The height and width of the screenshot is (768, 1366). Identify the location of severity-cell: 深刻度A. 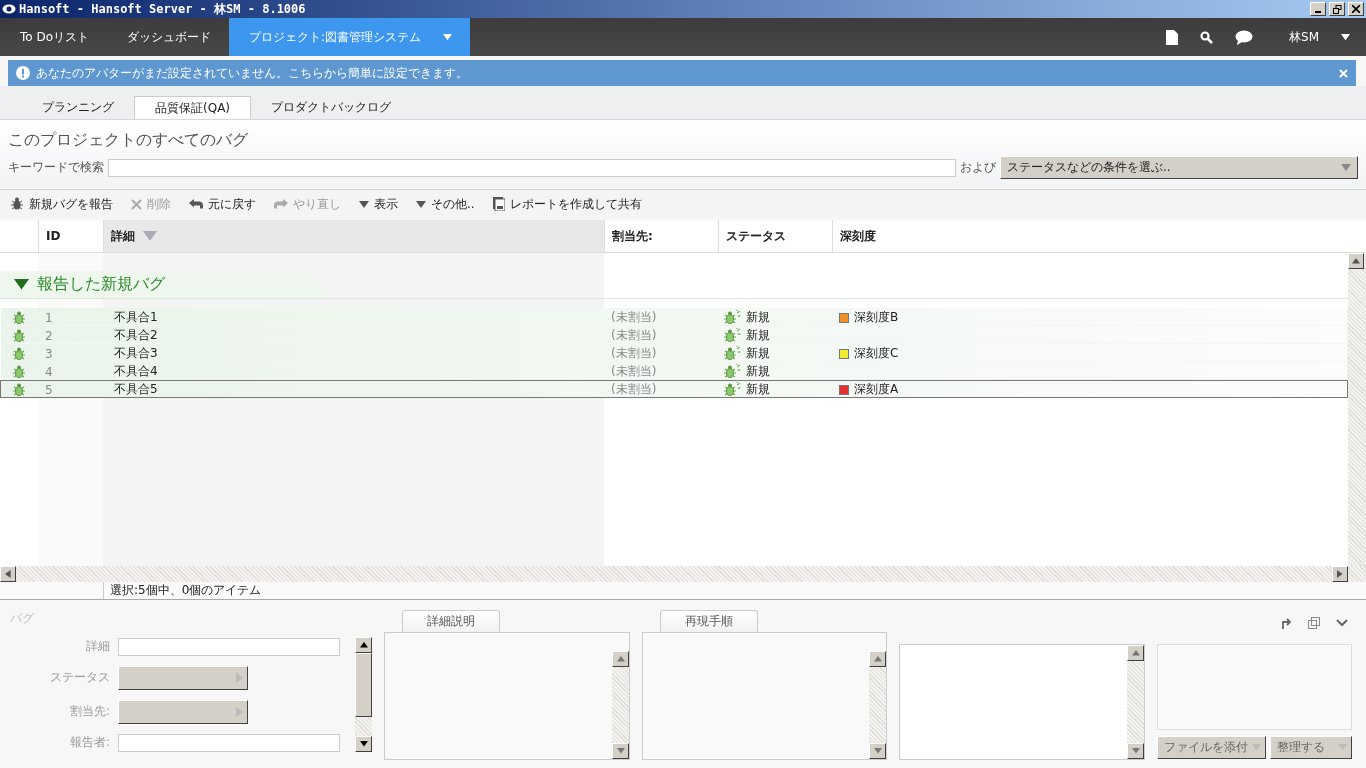
(876, 389).